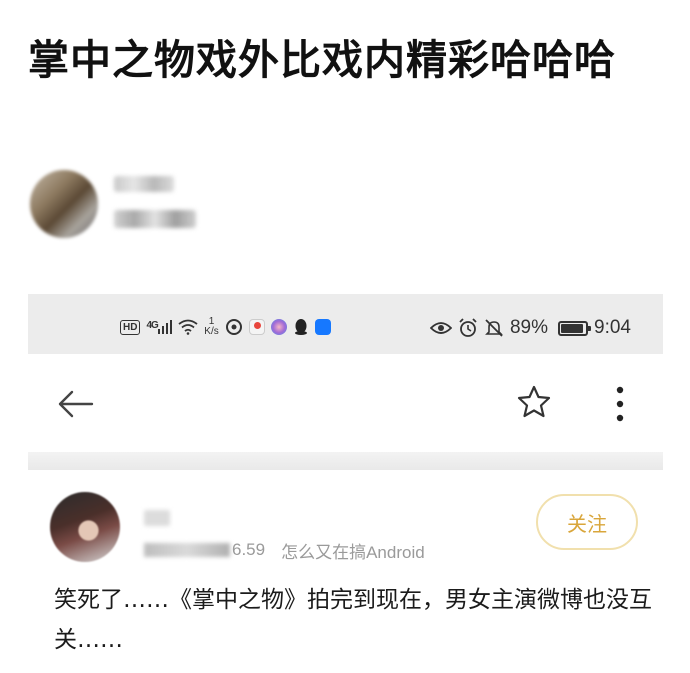  What do you see at coordinates (494, 328) in the screenshot?
I see `mute-icon` at bounding box center [494, 328].